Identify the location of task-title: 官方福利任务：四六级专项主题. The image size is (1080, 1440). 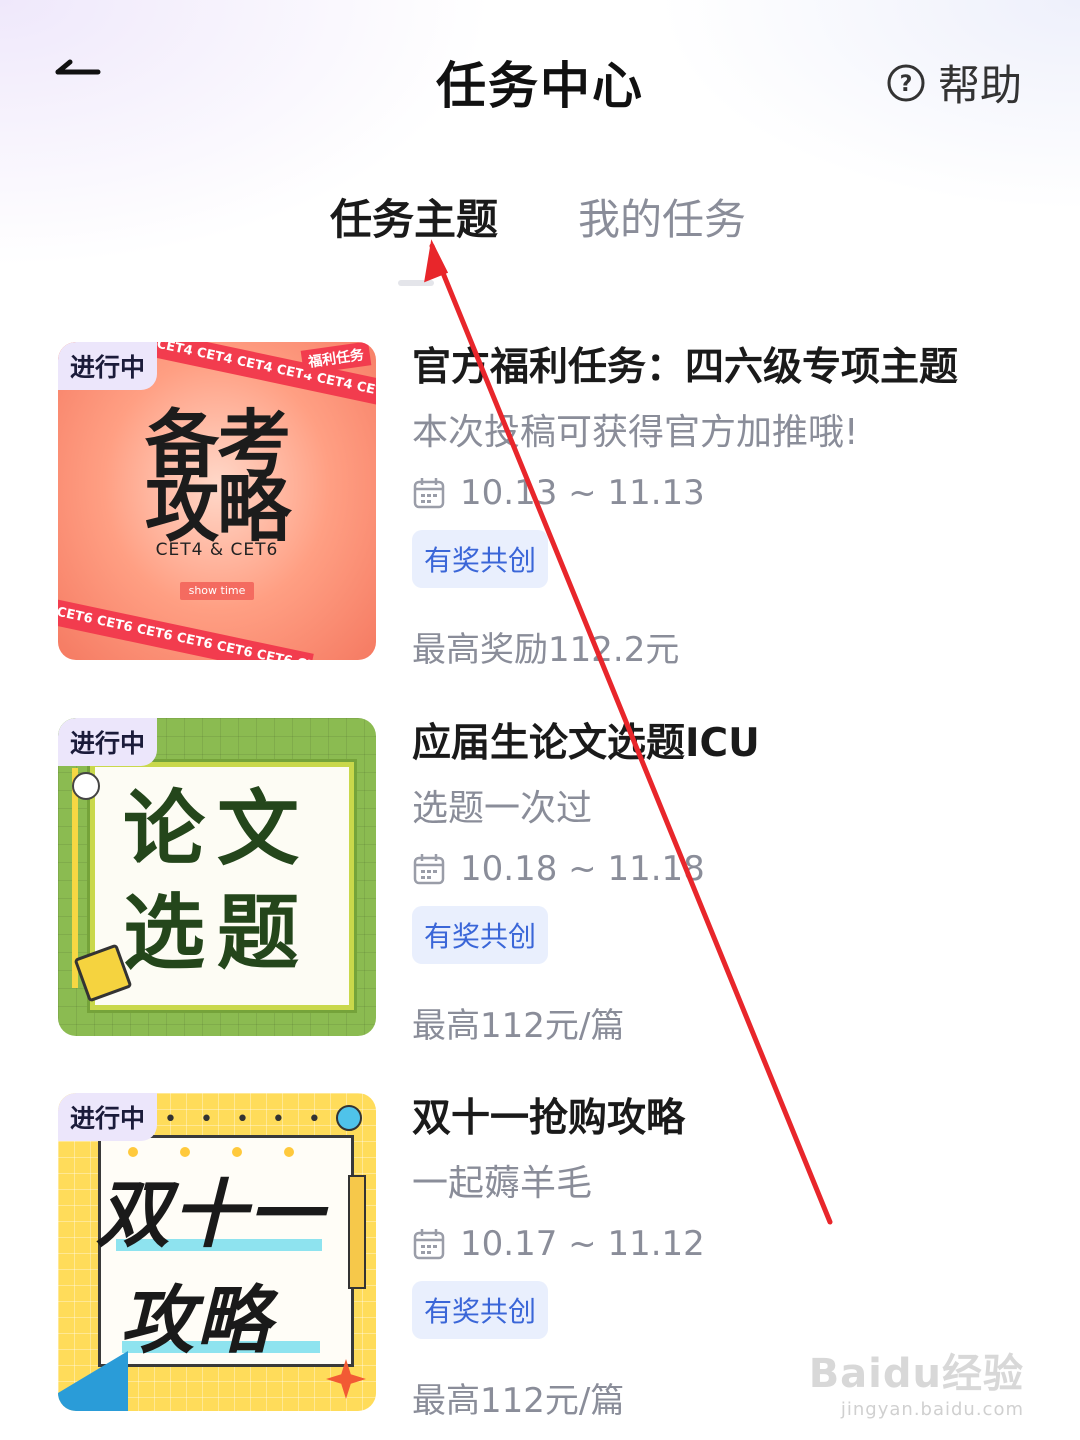
(685, 367).